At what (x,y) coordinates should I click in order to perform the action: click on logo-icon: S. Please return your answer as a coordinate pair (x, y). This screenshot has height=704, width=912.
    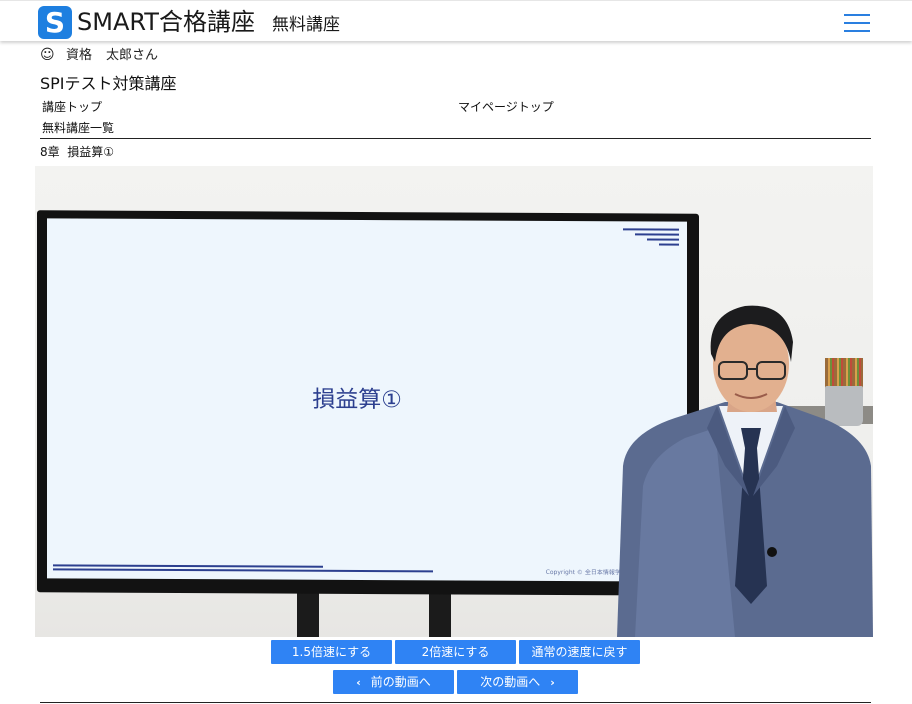
    Looking at the image, I should click on (55, 22).